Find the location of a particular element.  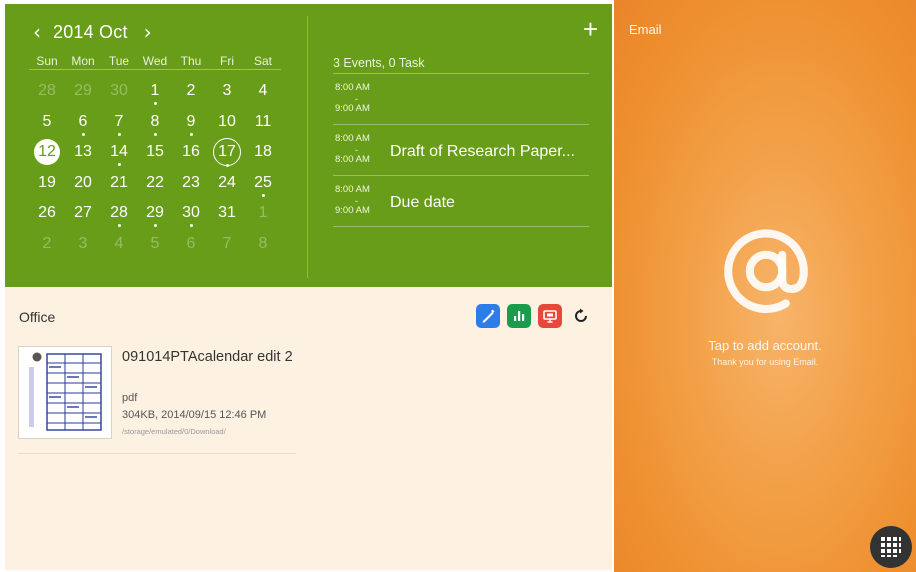

day-cell: 23 is located at coordinates (191, 183).